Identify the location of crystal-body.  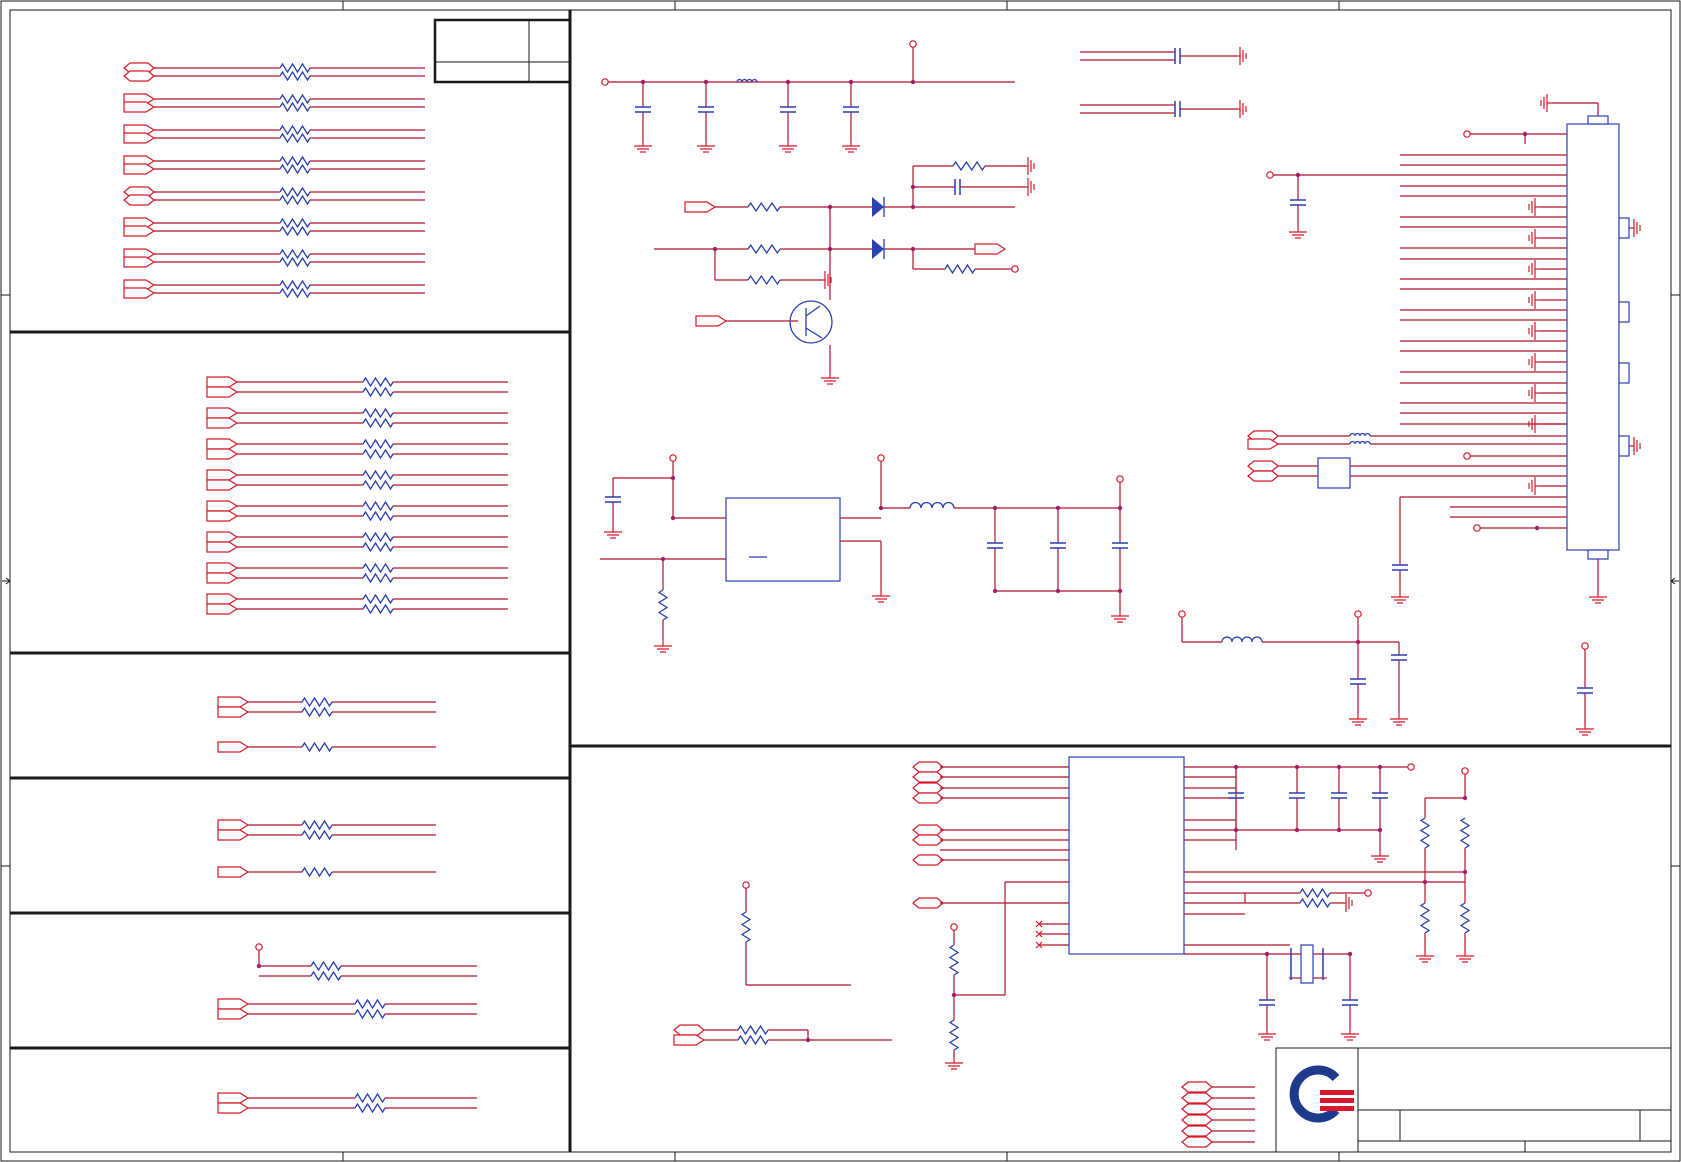
(1307, 964).